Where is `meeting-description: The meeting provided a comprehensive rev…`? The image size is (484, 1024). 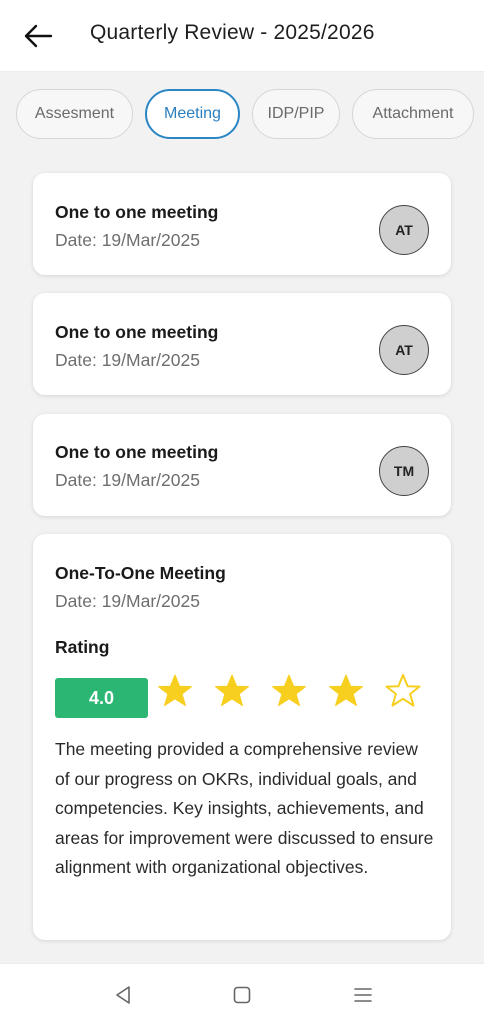 meeting-description: The meeting provided a comprehensive rev… is located at coordinates (244, 808).